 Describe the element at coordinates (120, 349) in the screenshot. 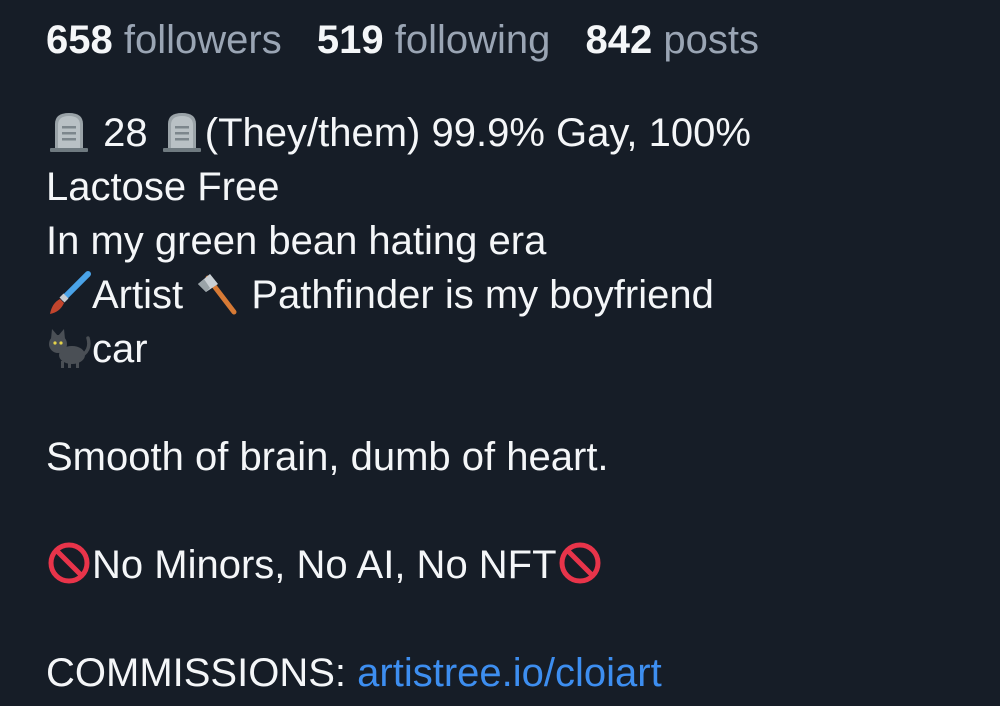

I see `car-text: car` at that location.